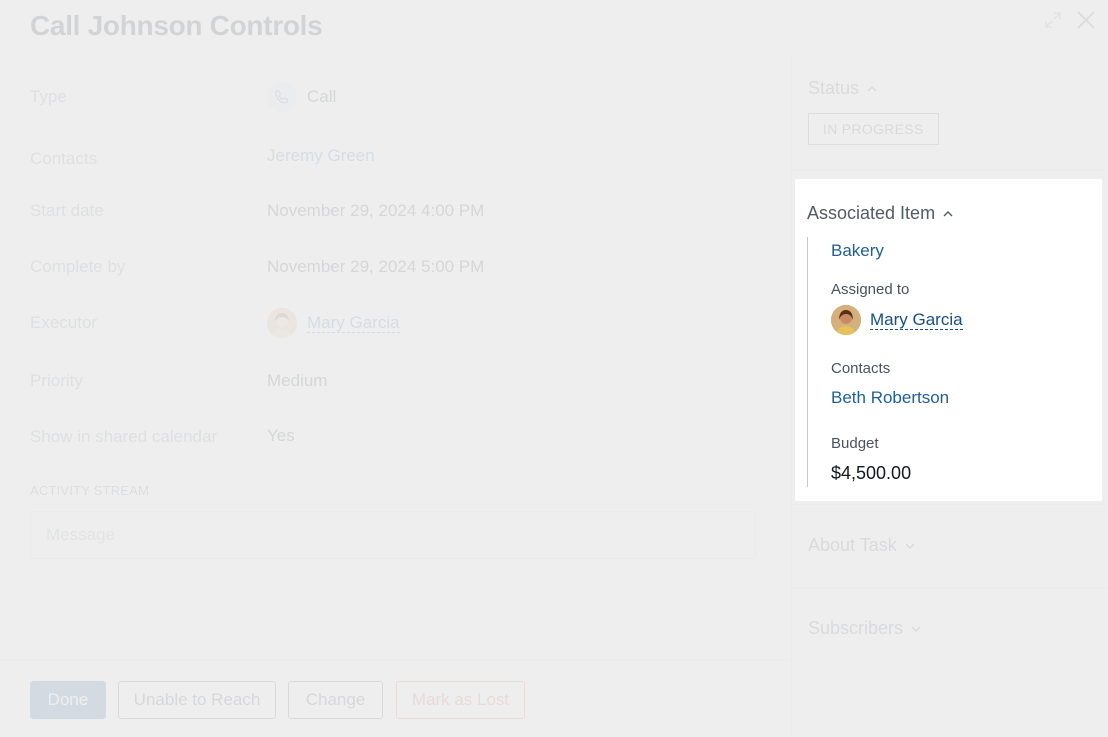 This screenshot has width=1108, height=737. I want to click on field-value: Mary Garcia, so click(333, 323).